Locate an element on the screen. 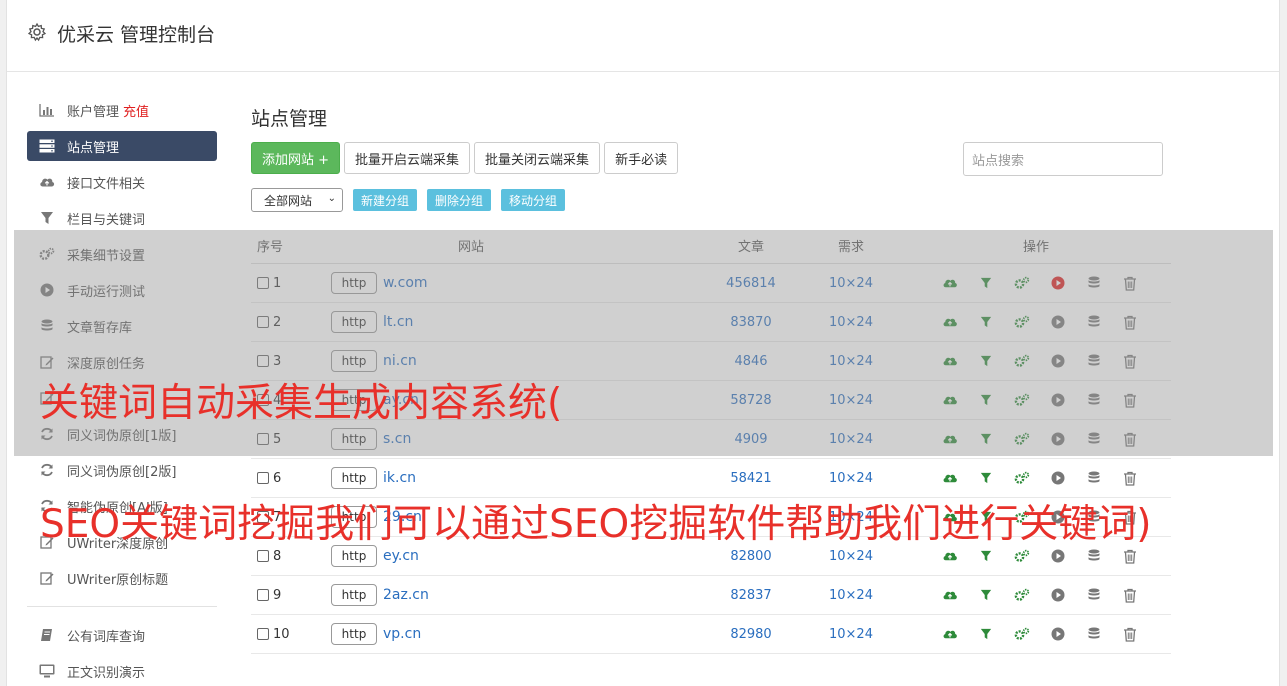  batch-disable-button: 批量关闭云端采集 is located at coordinates (537, 158).